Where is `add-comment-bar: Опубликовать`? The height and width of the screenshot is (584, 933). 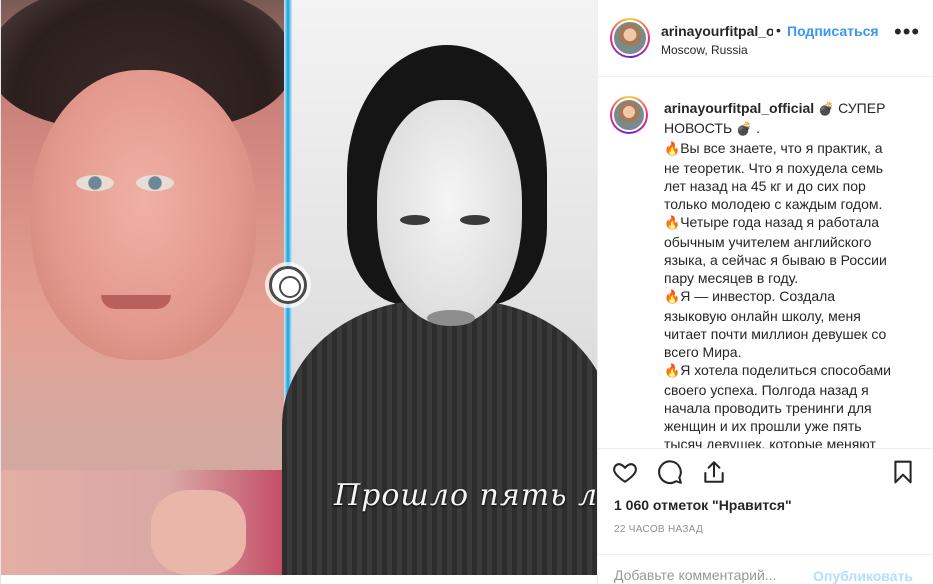
add-comment-bar: Опубликовать is located at coordinates (765, 569).